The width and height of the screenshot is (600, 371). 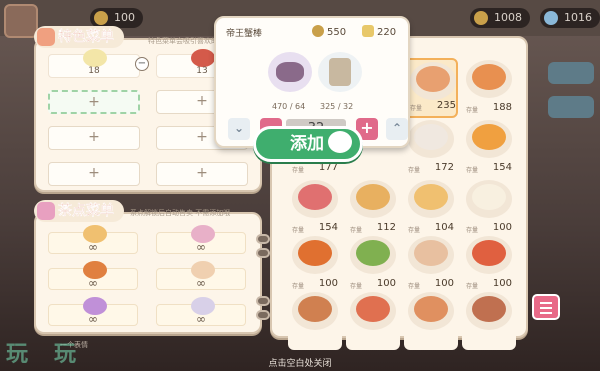 I want to click on stock-value: 188, so click(x=502, y=107).